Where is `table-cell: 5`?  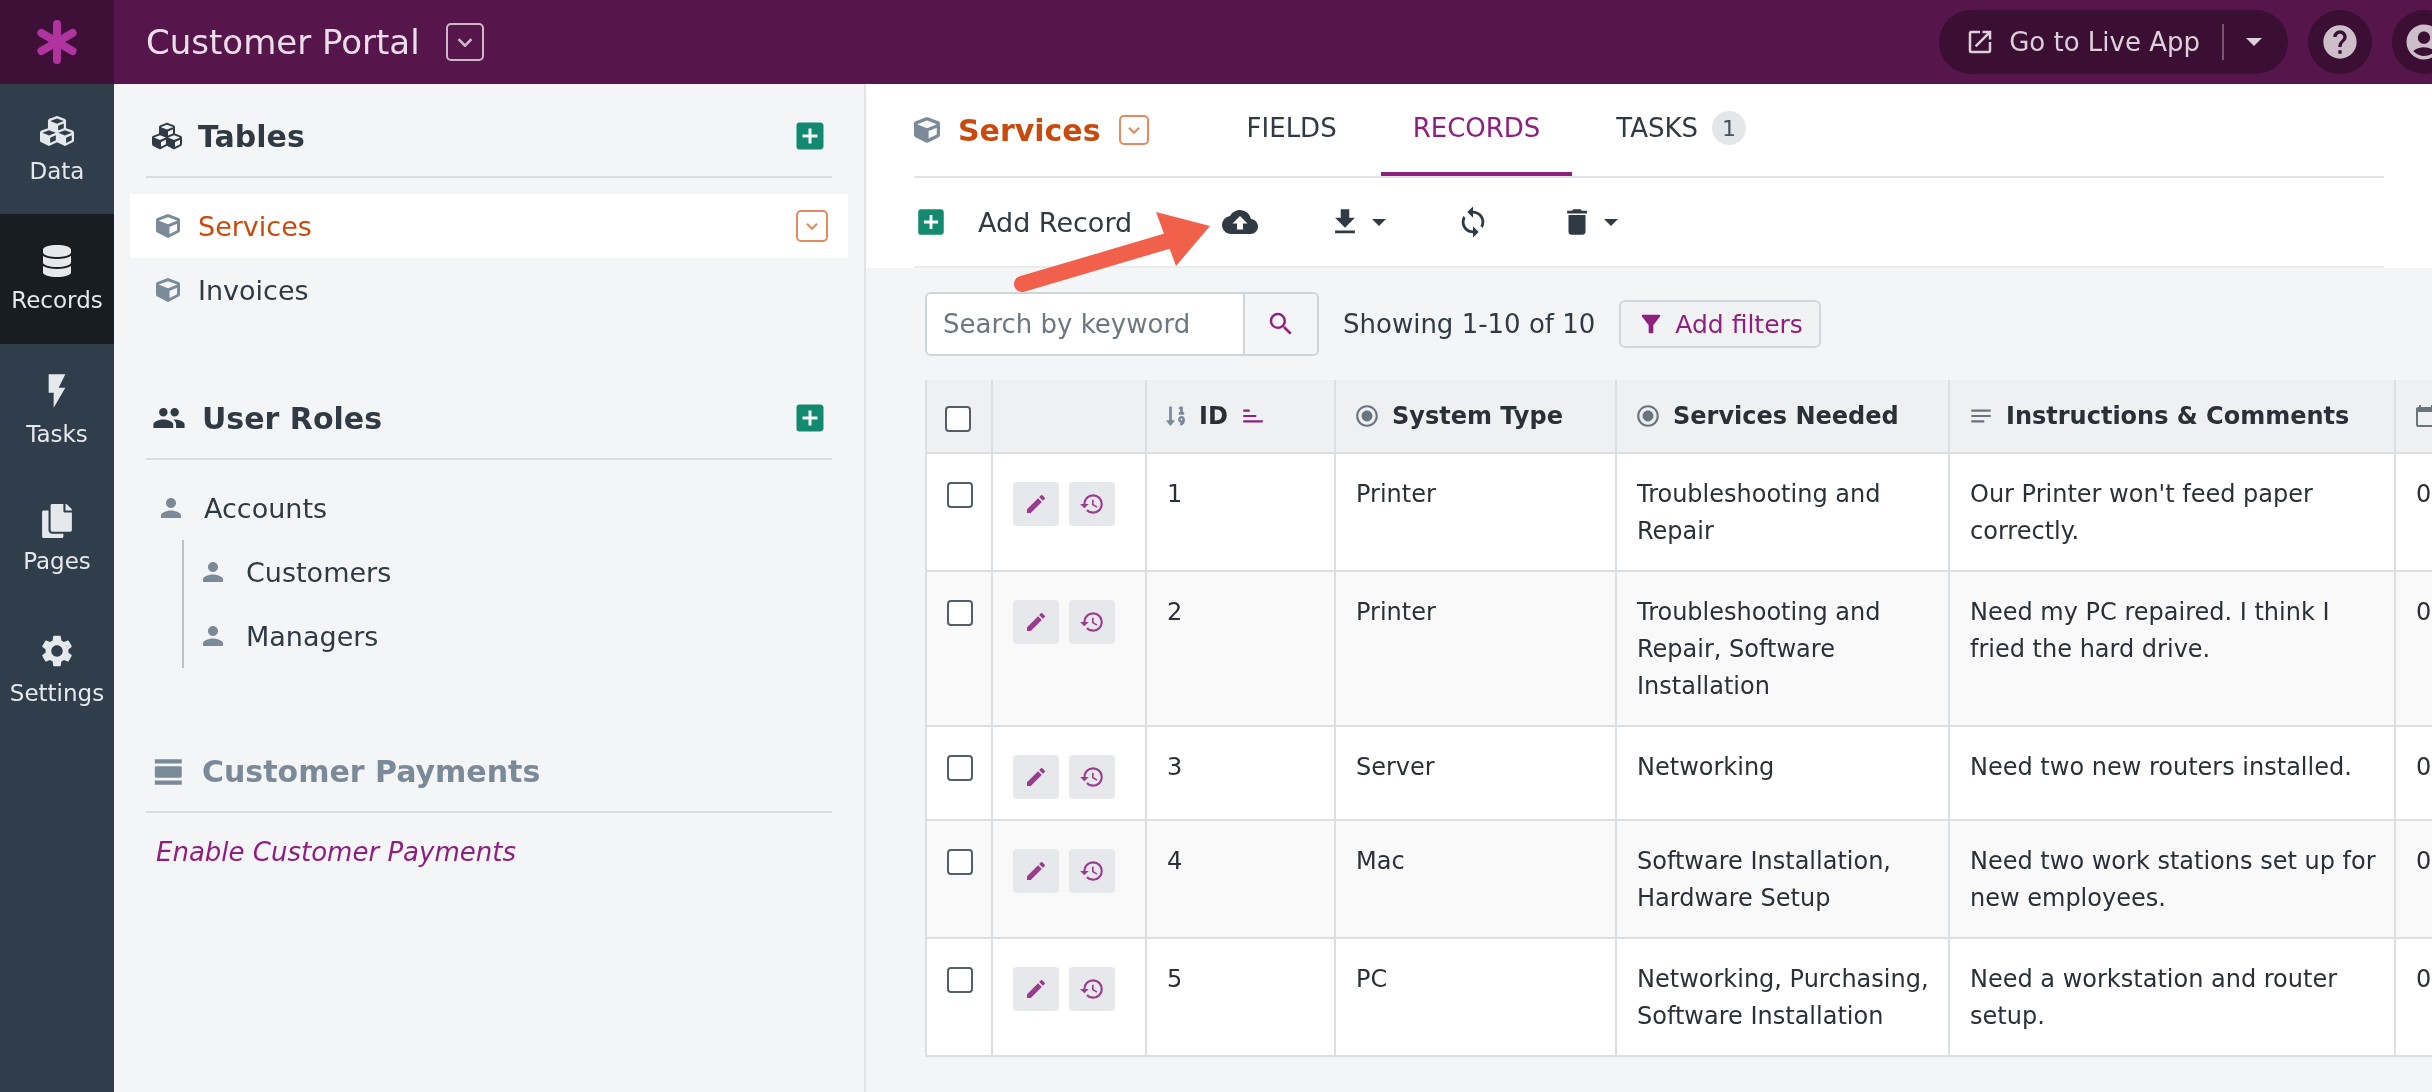 table-cell: 5 is located at coordinates (1239, 997).